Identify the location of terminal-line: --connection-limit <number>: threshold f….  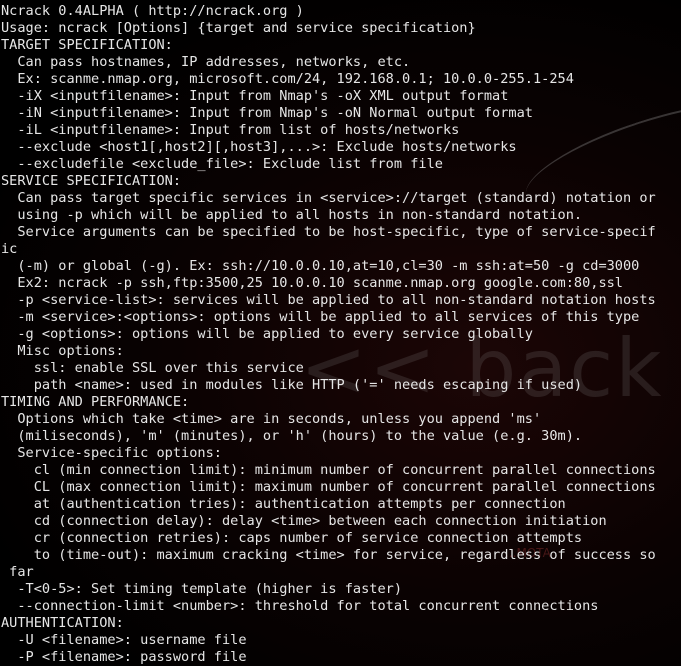
(300, 606).